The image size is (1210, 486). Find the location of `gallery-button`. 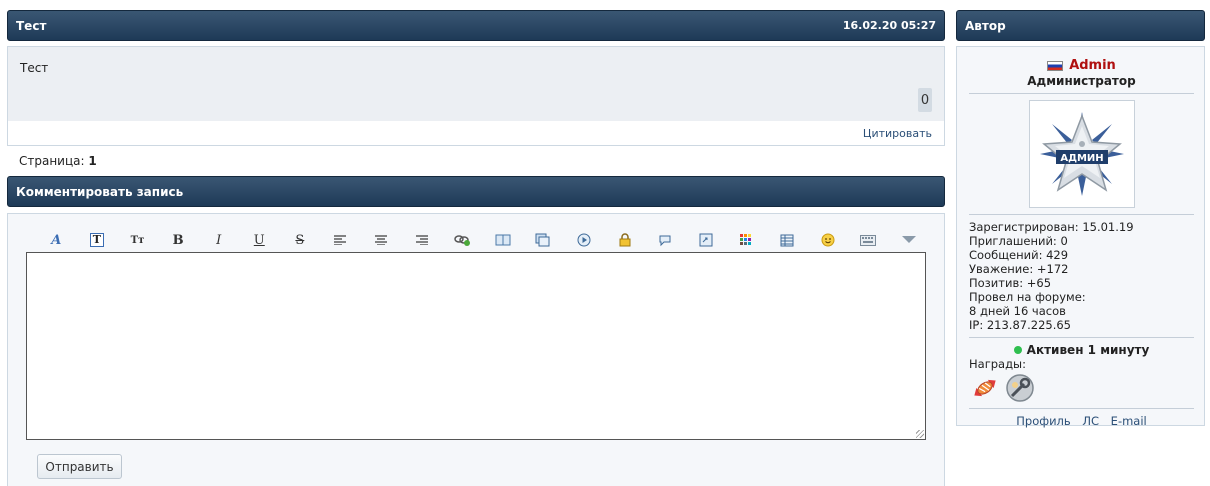

gallery-button is located at coordinates (543, 240).